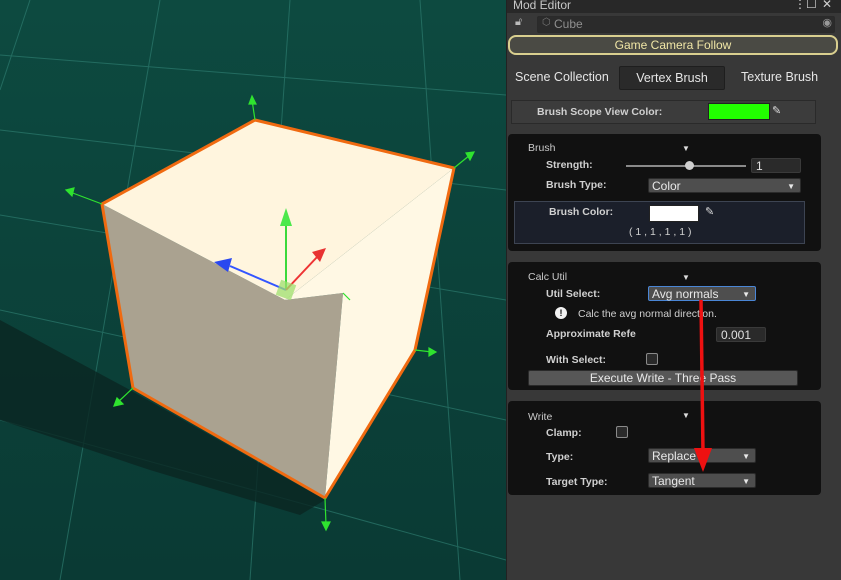 This screenshot has height=580, width=841. I want to click on tab-scene-collection: Scene Collection, so click(562, 77).